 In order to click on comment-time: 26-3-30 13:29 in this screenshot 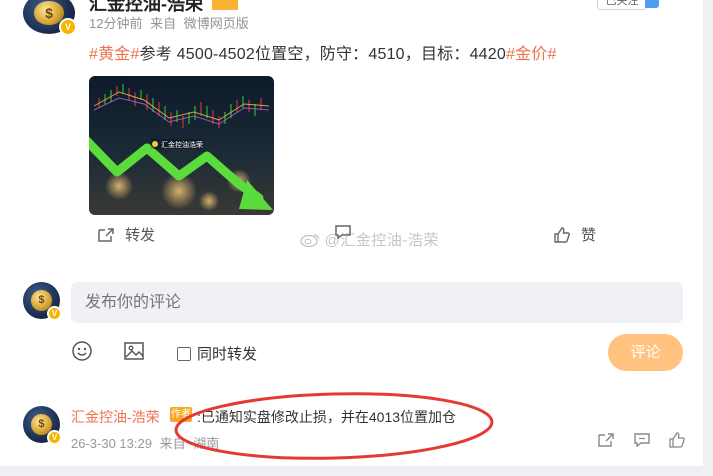, I will do `click(111, 443)`.